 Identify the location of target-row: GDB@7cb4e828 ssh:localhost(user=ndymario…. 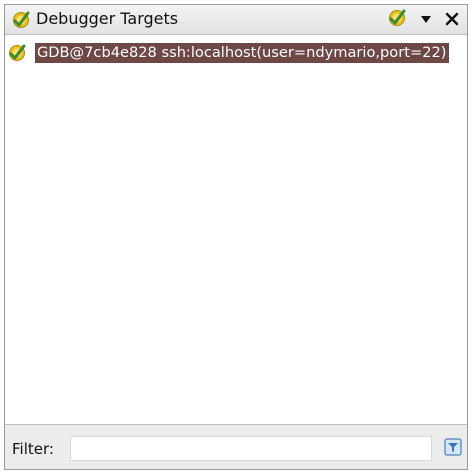
(228, 53).